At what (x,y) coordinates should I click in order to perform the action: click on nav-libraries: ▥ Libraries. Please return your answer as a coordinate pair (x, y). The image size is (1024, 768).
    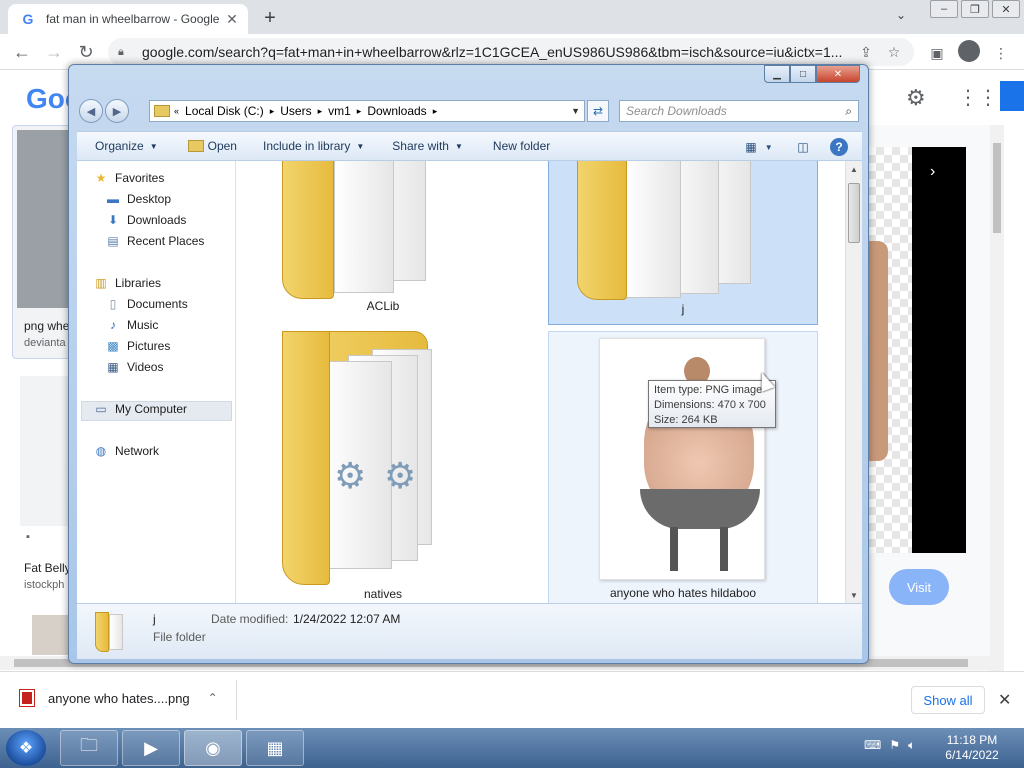
    Looking at the image, I should click on (127, 283).